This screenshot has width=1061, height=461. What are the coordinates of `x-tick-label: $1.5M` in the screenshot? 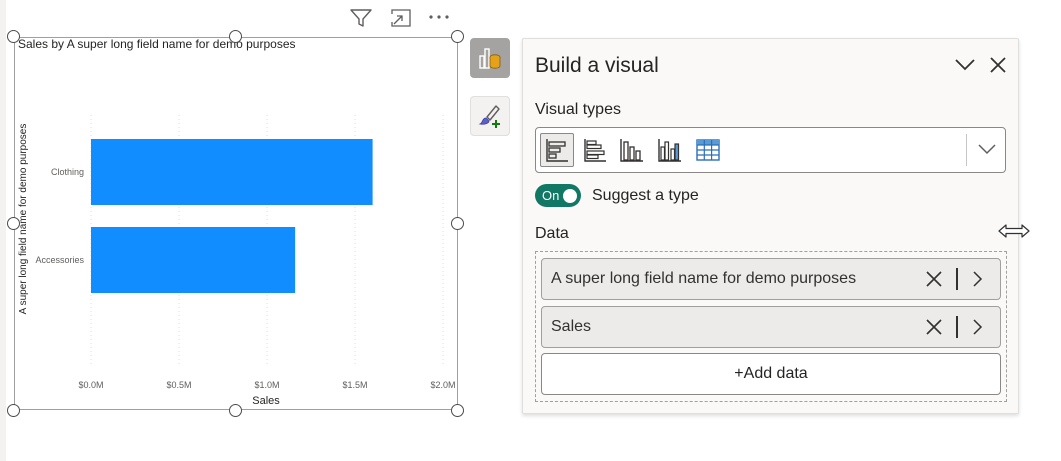 It's located at (354, 385).